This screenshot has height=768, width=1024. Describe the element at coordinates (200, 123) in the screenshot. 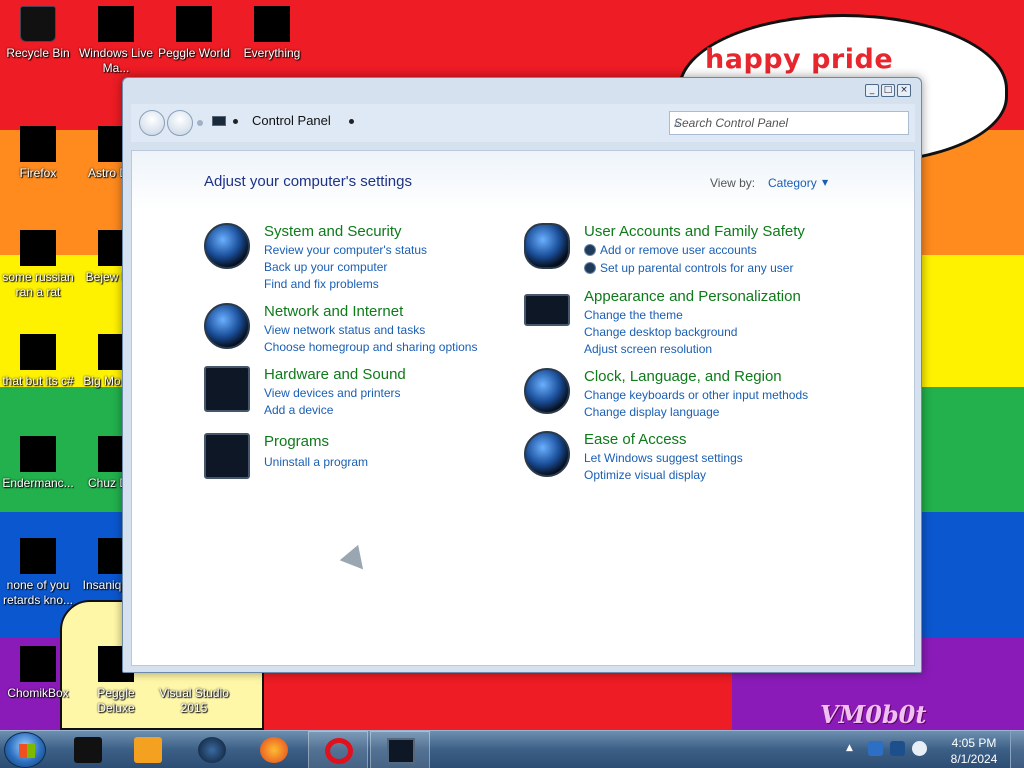

I see `recent-pages-icon` at that location.